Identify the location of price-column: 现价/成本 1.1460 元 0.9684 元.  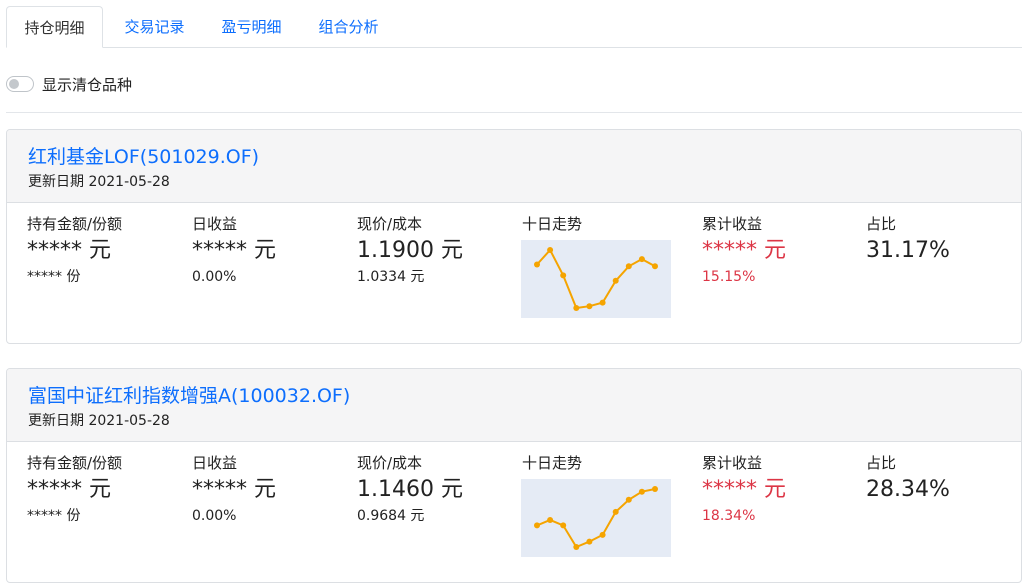
(410, 489).